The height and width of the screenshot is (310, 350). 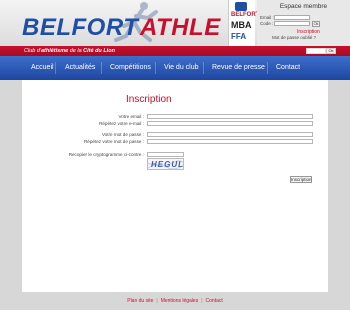 What do you see at coordinates (267, 17) in the screenshot?
I see `member-email-label: Email :` at bounding box center [267, 17].